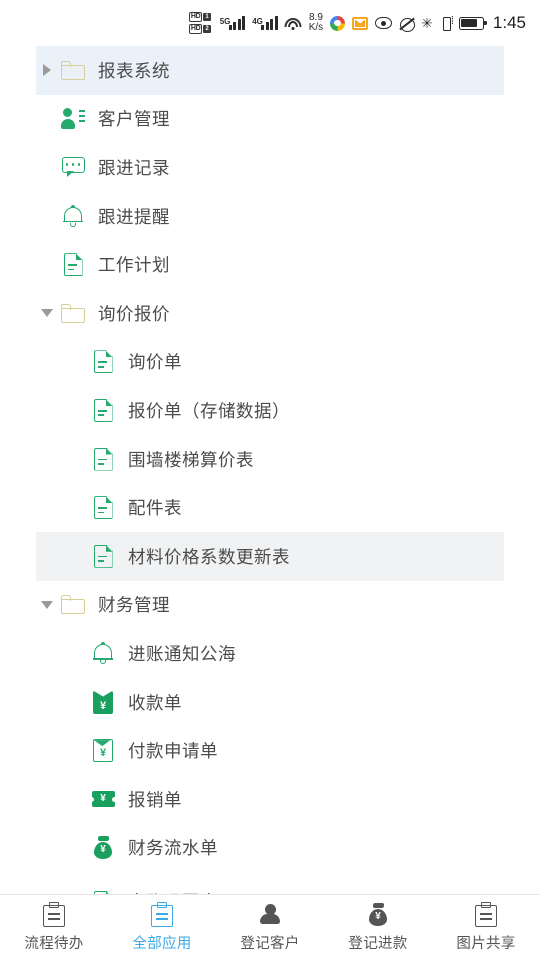 The image size is (540, 960). What do you see at coordinates (209, 556) in the screenshot?
I see `tree-row-label: 材料价格系数更新表` at bounding box center [209, 556].